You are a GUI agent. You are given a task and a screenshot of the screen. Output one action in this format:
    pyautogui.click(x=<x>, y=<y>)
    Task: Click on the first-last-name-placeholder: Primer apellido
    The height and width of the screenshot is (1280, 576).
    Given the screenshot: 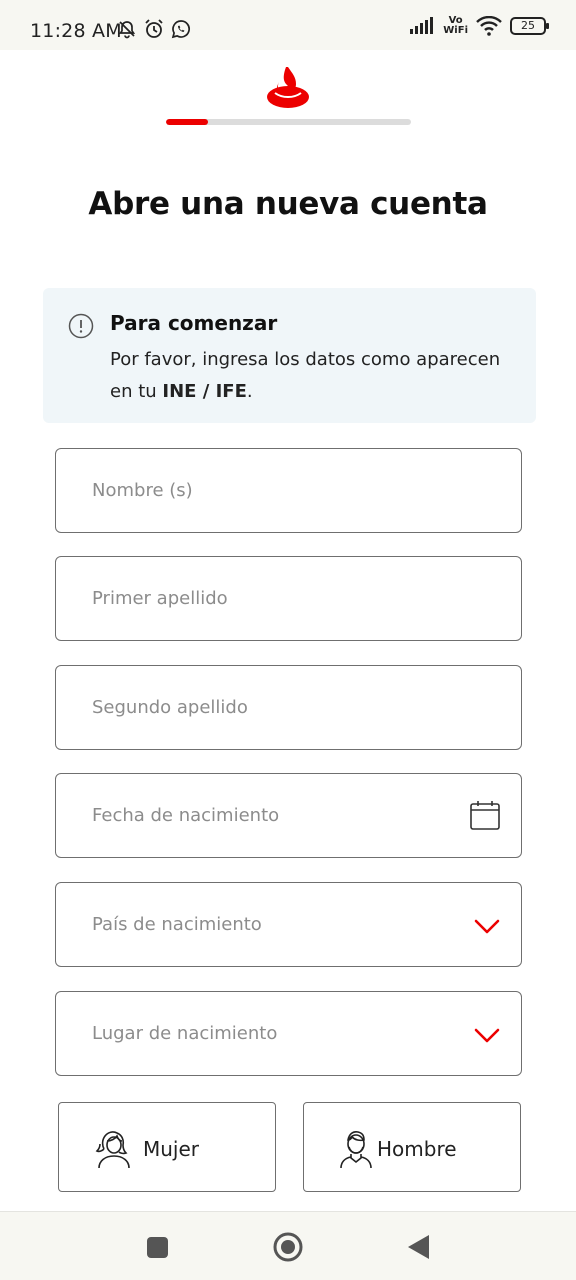 What is the action you would take?
    pyautogui.click(x=160, y=598)
    